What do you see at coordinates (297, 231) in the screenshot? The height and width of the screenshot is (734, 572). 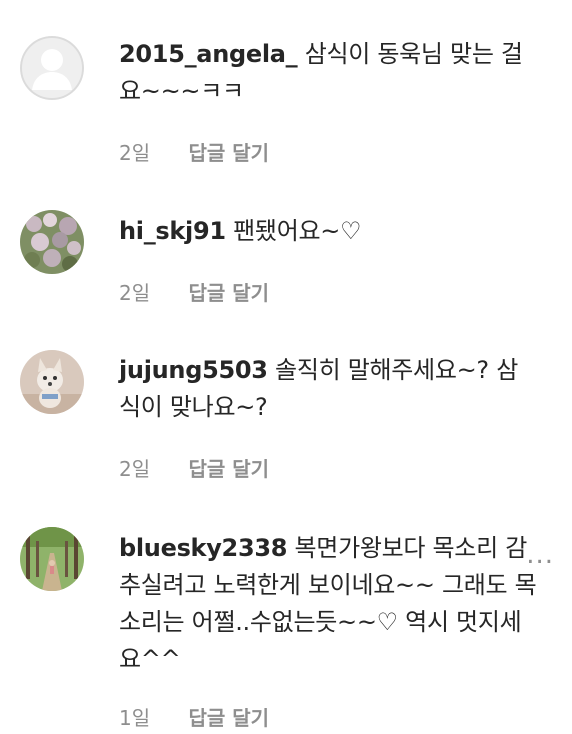 I see `comment-text: 팬됐어요~♡` at bounding box center [297, 231].